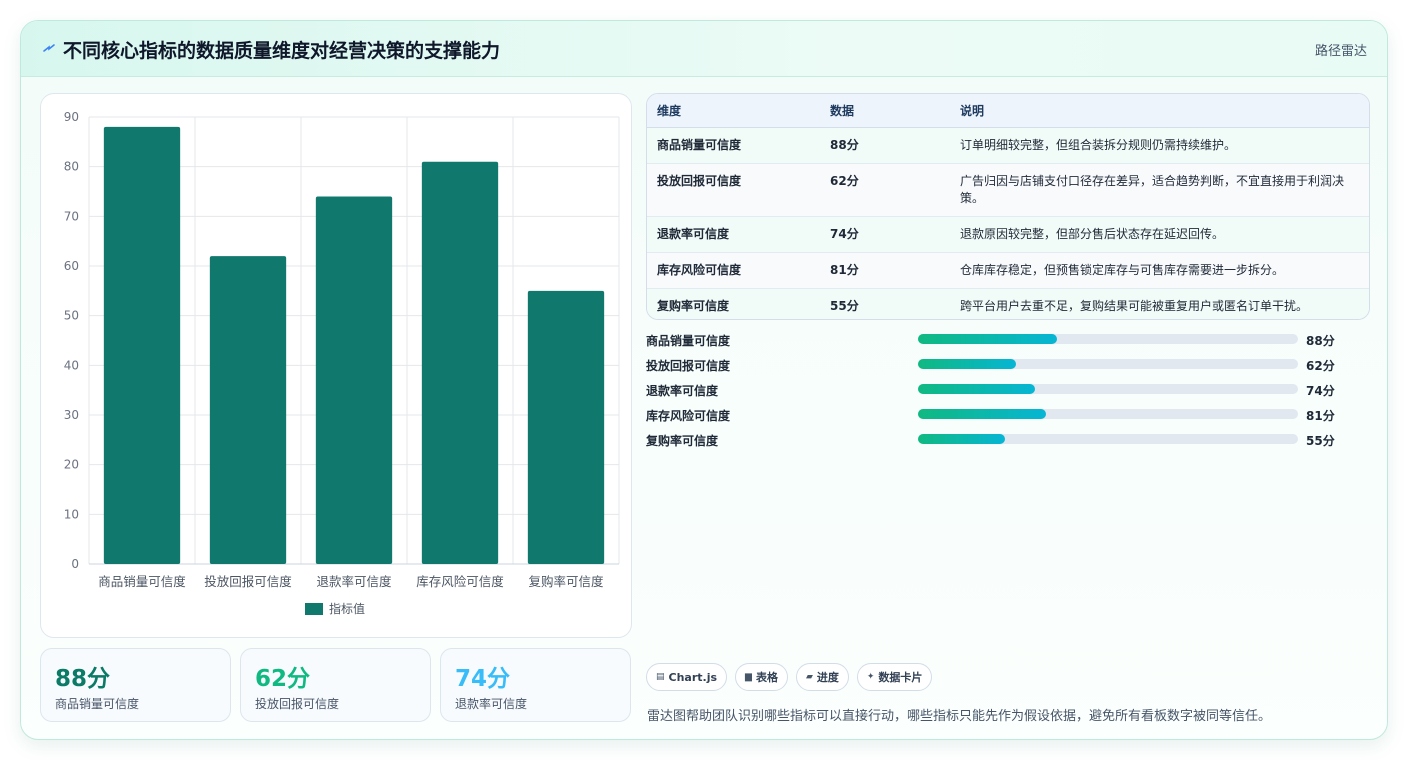 This screenshot has height=760, width=1408. Describe the element at coordinates (97, 704) in the screenshot. I see `stat-label: 商品销量可信度` at that location.